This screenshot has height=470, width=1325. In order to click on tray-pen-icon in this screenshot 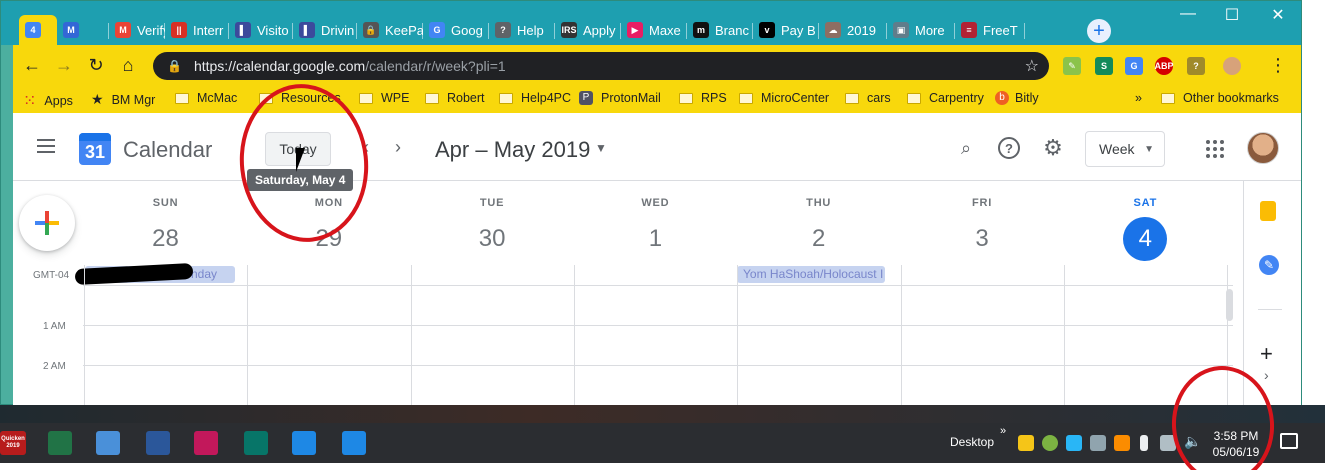, I will do `click(1122, 443)`.